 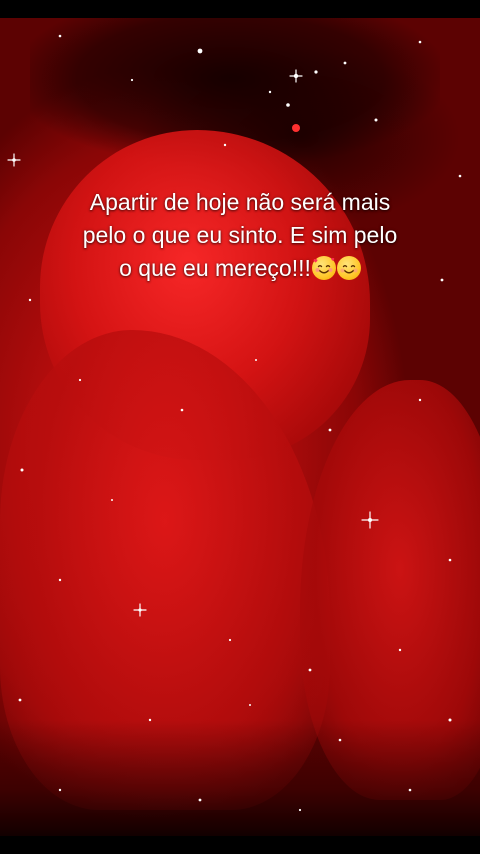 What do you see at coordinates (348, 268) in the screenshot?
I see `smiling-face-icon` at bounding box center [348, 268].